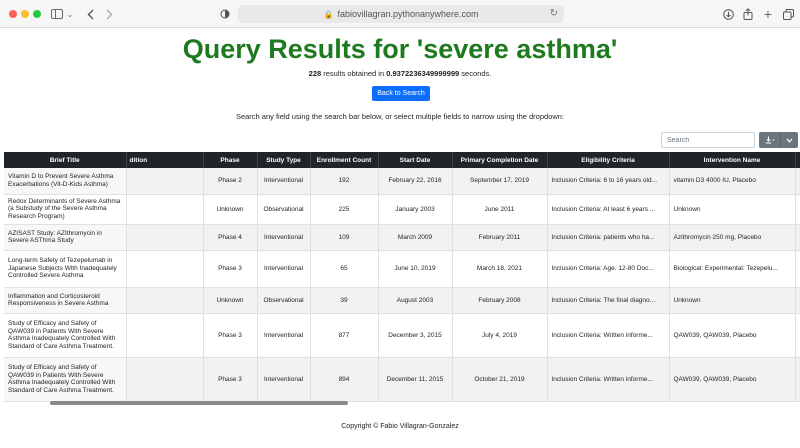 This screenshot has width=800, height=448. What do you see at coordinates (797, 160) in the screenshot?
I see `col-header-next` at bounding box center [797, 160].